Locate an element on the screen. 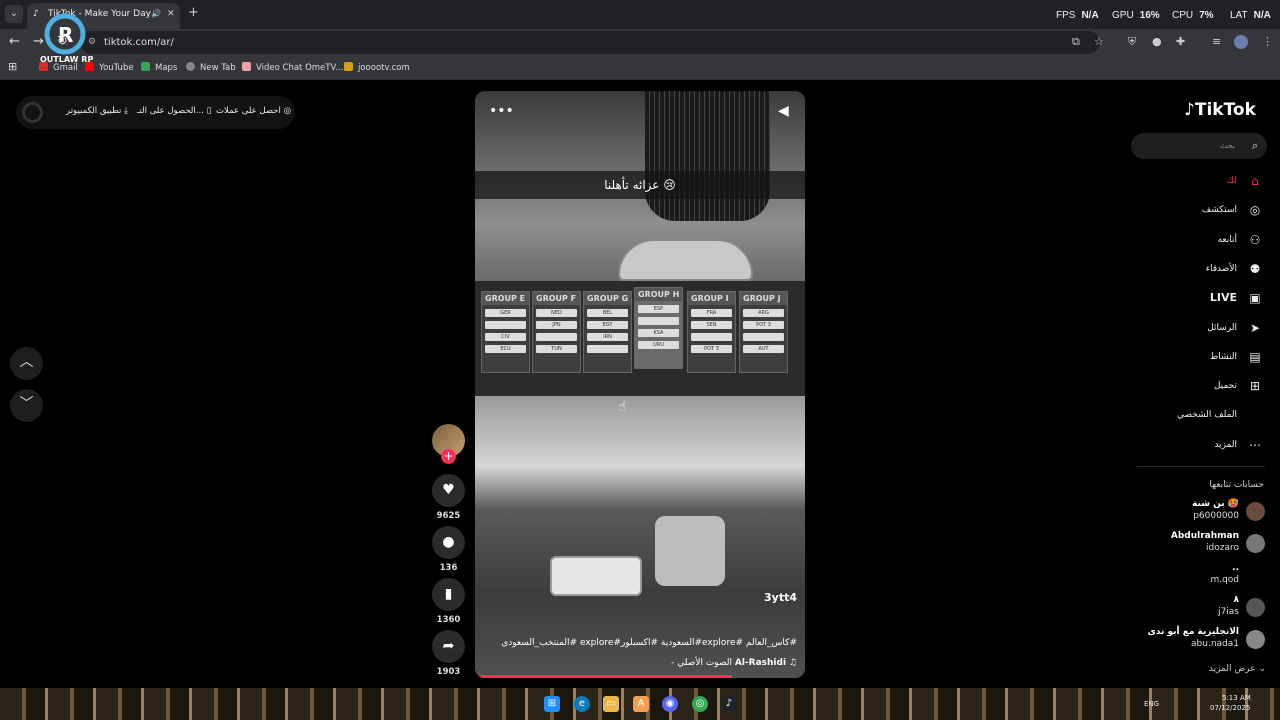 This screenshot has height=720, width=1280. account-handle: abu.nada1 is located at coordinates (1215, 644).